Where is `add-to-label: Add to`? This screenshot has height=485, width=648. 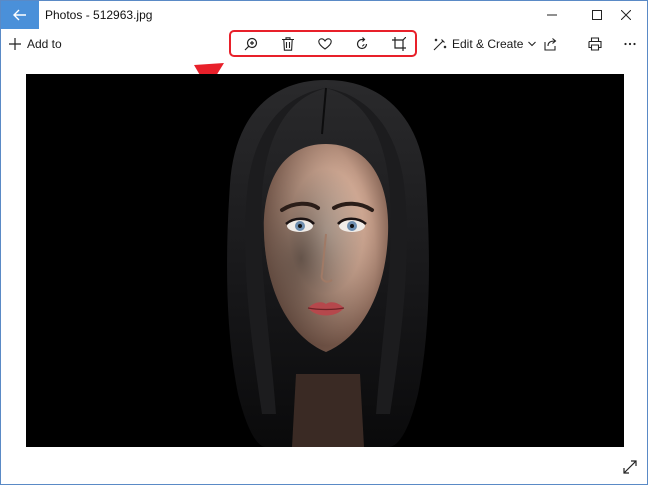 add-to-label: Add to is located at coordinates (44, 44).